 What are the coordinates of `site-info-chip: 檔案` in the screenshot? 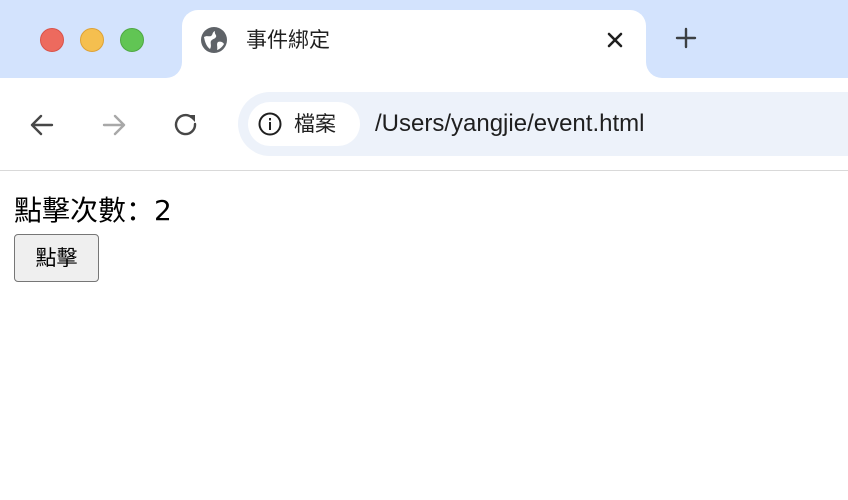 It's located at (304, 124).